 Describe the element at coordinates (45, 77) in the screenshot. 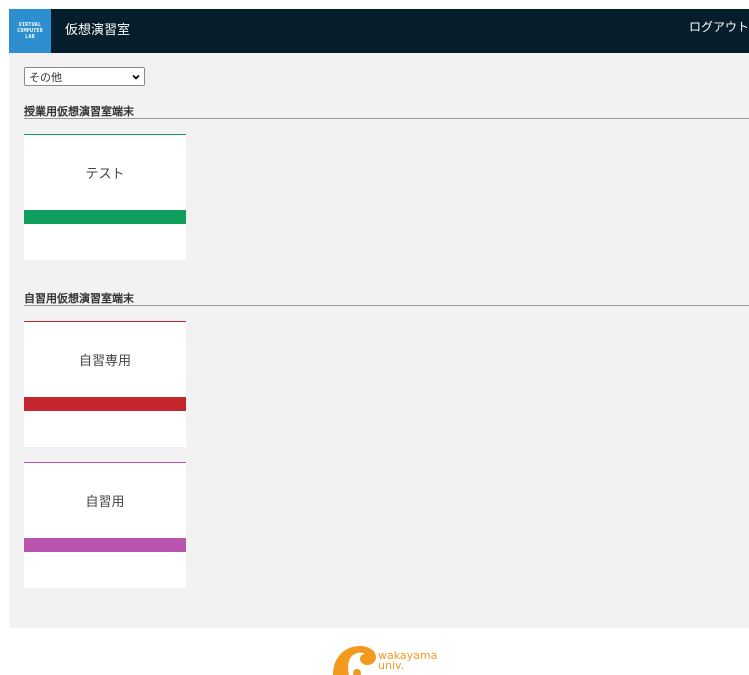

I see `category-select-value: その他` at that location.